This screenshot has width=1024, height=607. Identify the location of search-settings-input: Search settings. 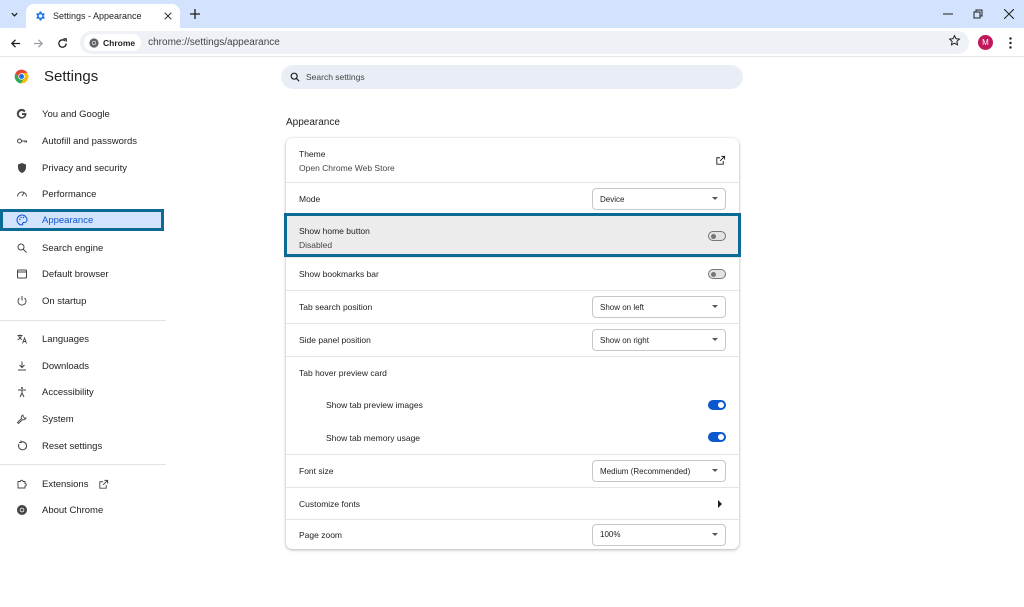
(512, 77).